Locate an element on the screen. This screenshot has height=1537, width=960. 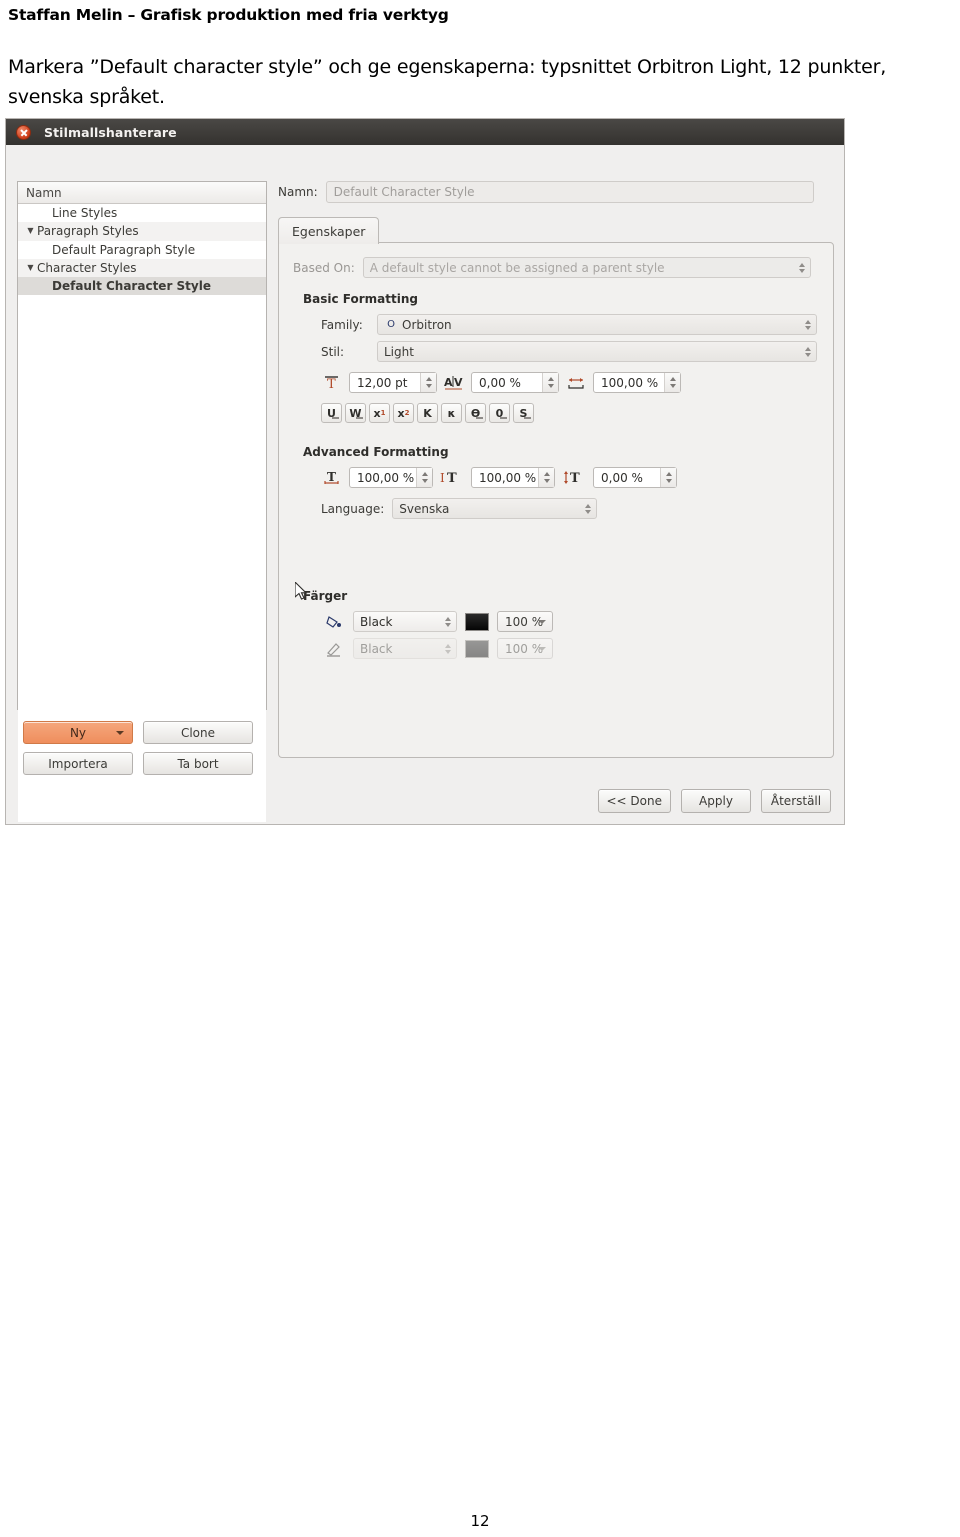
import-style-button: Importera is located at coordinates (78, 763).